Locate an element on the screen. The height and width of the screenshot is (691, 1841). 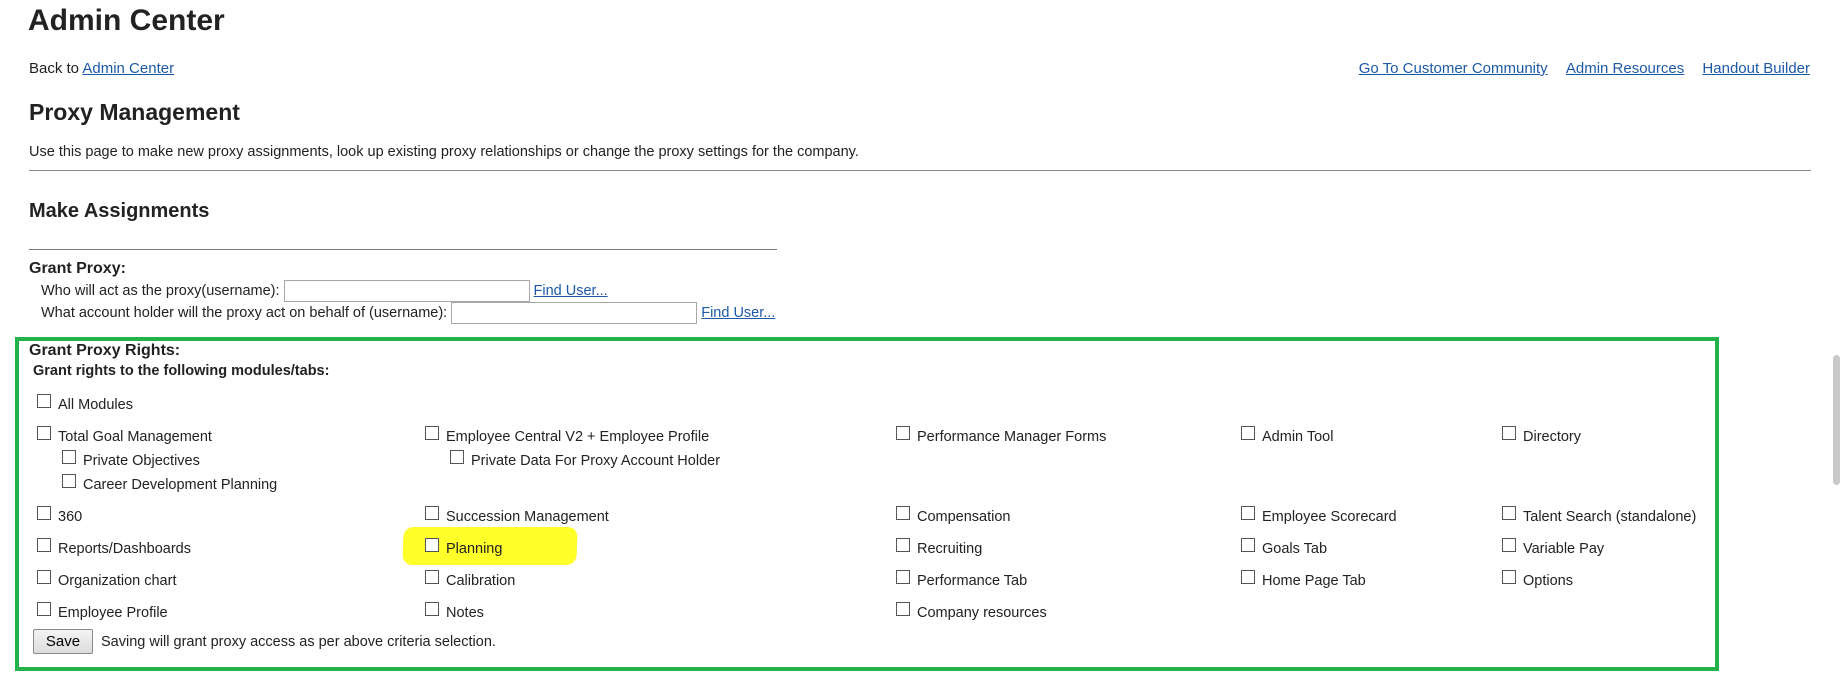
checkbox-variable-pay: Variable Pay is located at coordinates (1553, 547).